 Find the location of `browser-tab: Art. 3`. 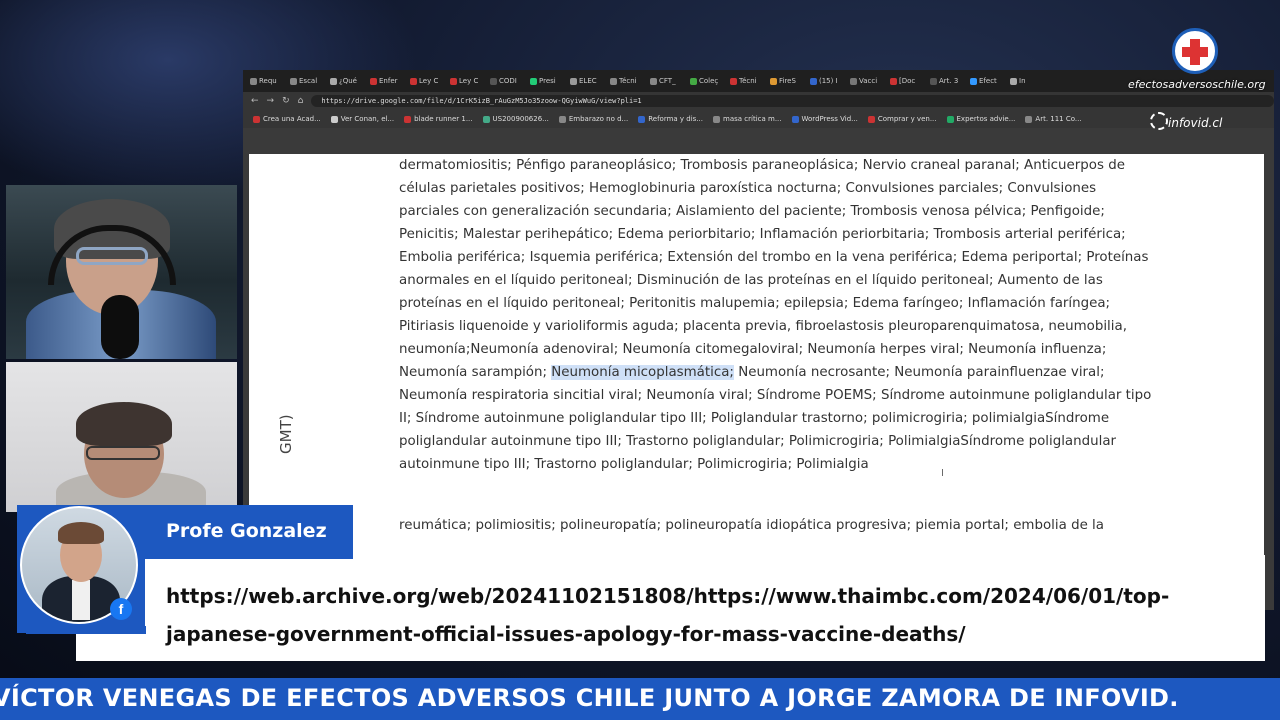

browser-tab: Art. 3 is located at coordinates (946, 81).